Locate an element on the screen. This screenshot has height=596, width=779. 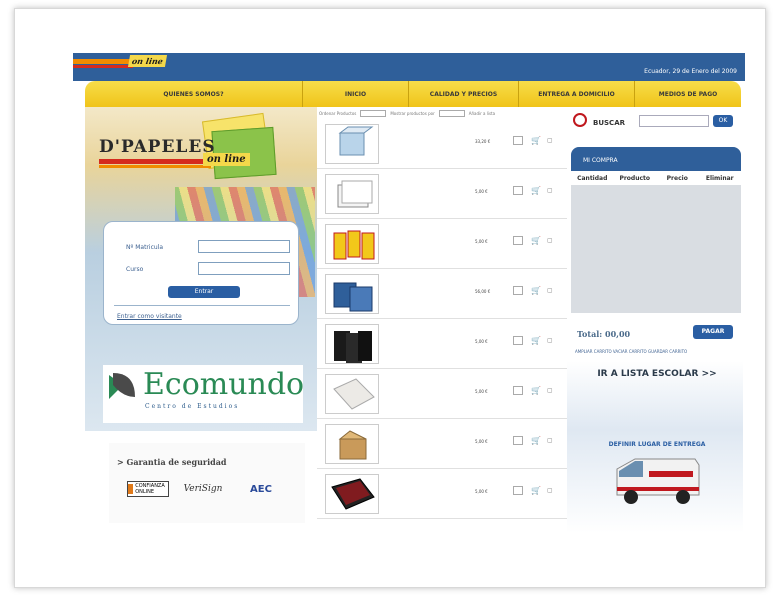
school-list-link: IR A LISTA ESCOLAR >> is located at coordinates (657, 374).